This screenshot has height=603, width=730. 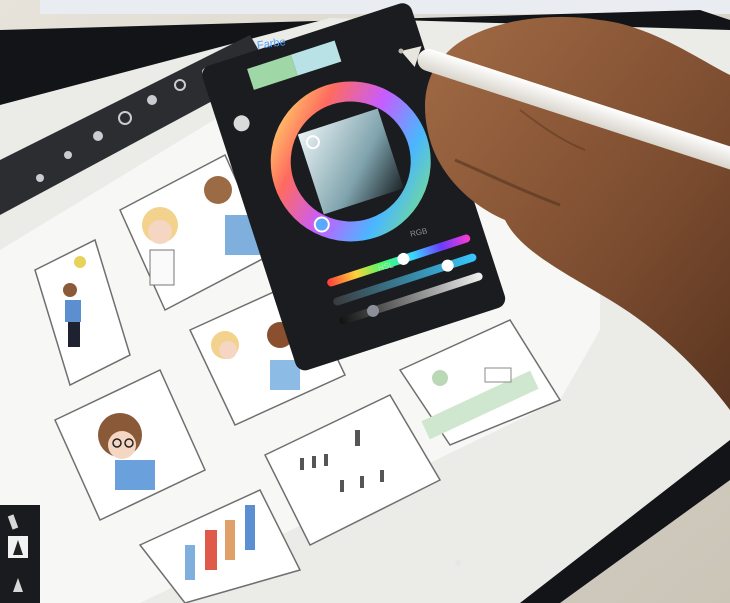 What do you see at coordinates (458, 563) in the screenshot?
I see `home-indicator` at bounding box center [458, 563].